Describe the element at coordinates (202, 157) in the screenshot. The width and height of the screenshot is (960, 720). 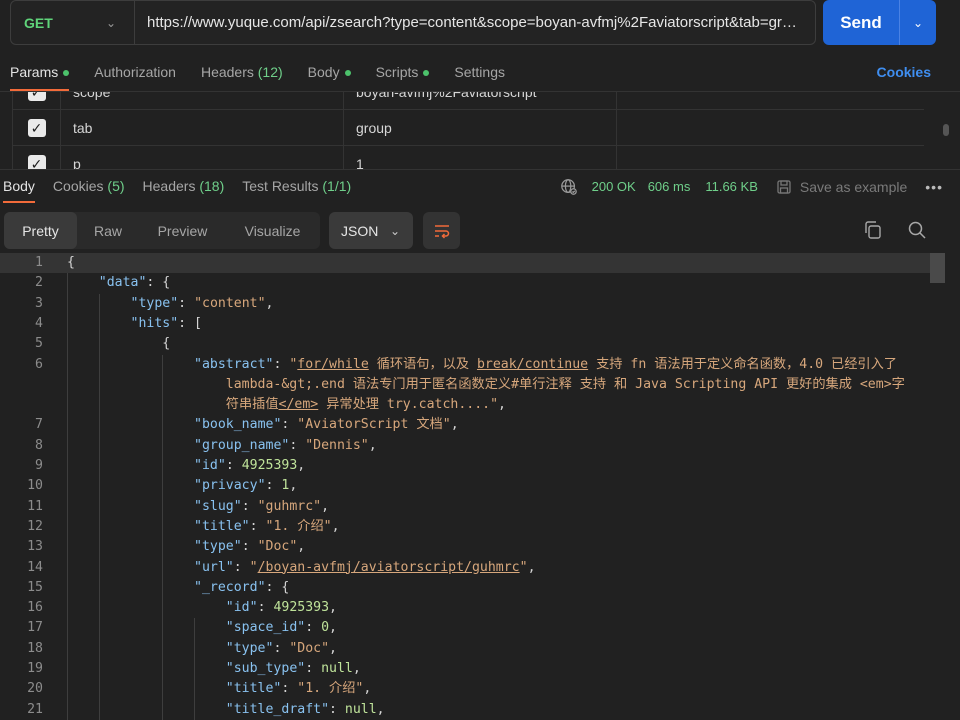
I see `param-key: p` at that location.